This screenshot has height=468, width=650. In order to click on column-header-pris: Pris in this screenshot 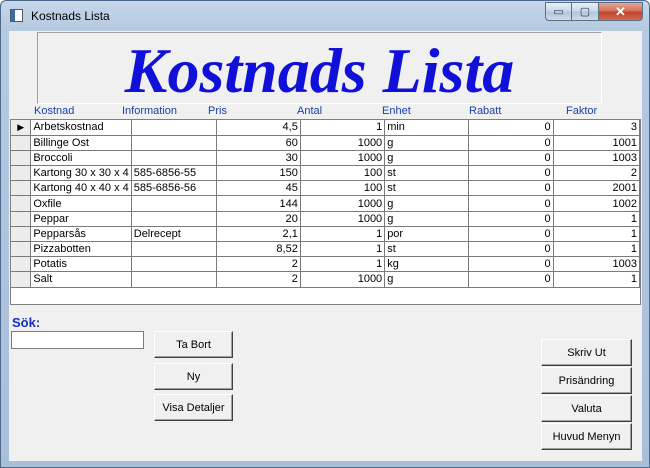, I will do `click(217, 111)`.